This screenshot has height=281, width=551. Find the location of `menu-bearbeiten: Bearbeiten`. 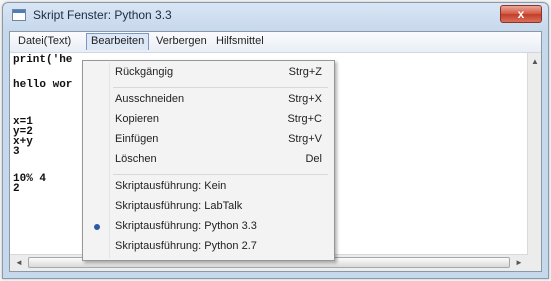

menu-bearbeiten: Bearbeiten is located at coordinates (118, 41).